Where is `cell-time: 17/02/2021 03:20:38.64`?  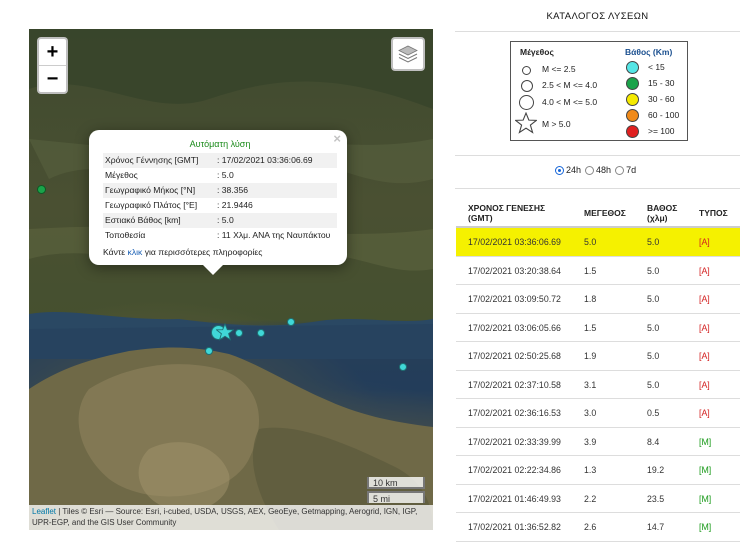
cell-time: 17/02/2021 03:20:38.64 is located at coordinates (514, 270).